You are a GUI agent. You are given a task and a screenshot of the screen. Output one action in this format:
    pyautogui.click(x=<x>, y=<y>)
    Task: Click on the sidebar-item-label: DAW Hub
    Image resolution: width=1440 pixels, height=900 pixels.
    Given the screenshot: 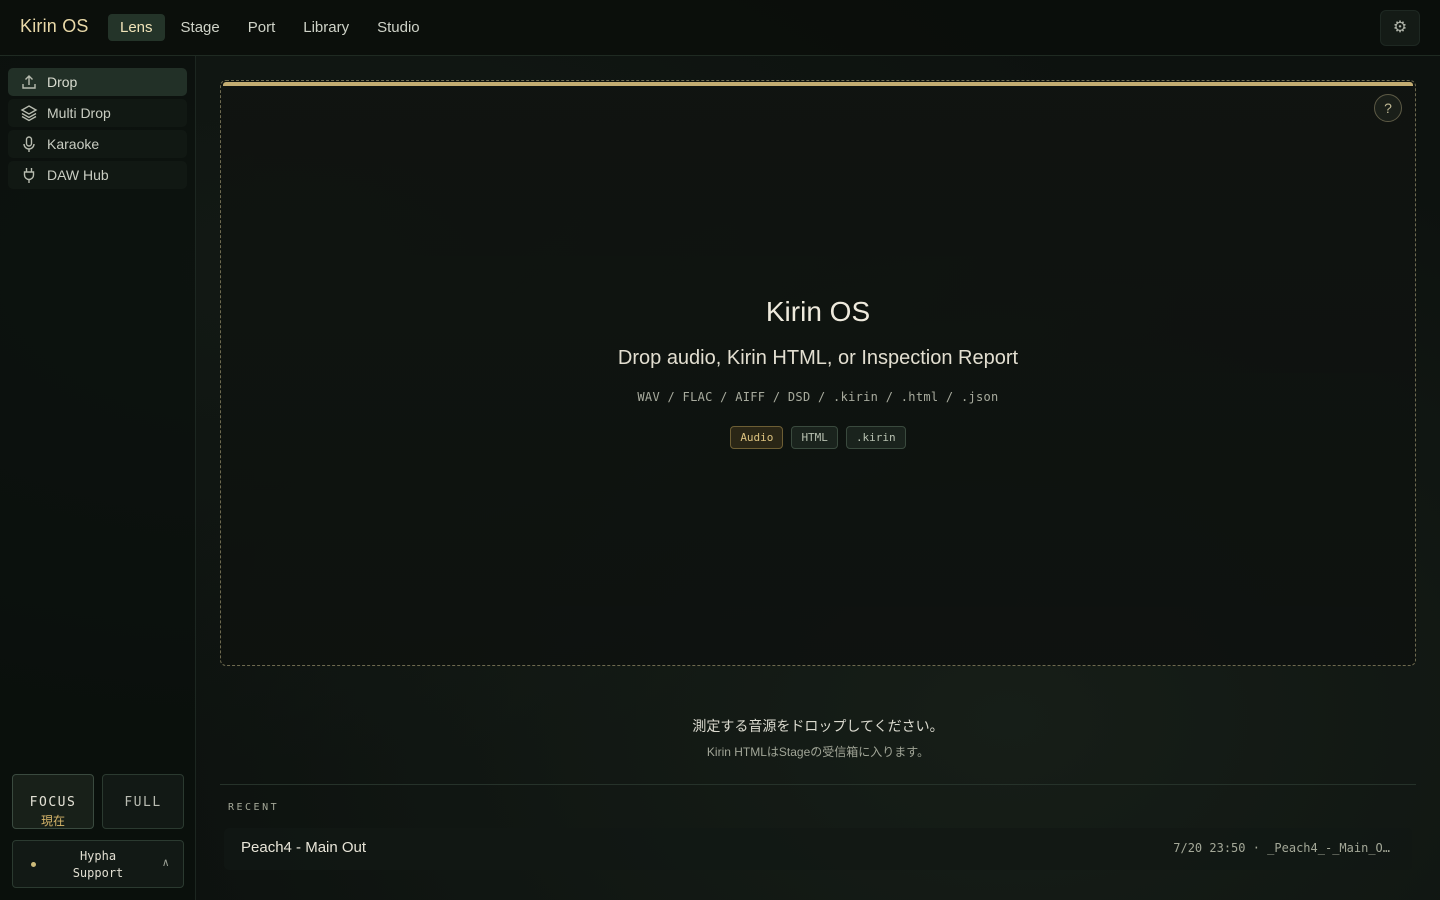 What is the action you would take?
    pyautogui.click(x=78, y=175)
    